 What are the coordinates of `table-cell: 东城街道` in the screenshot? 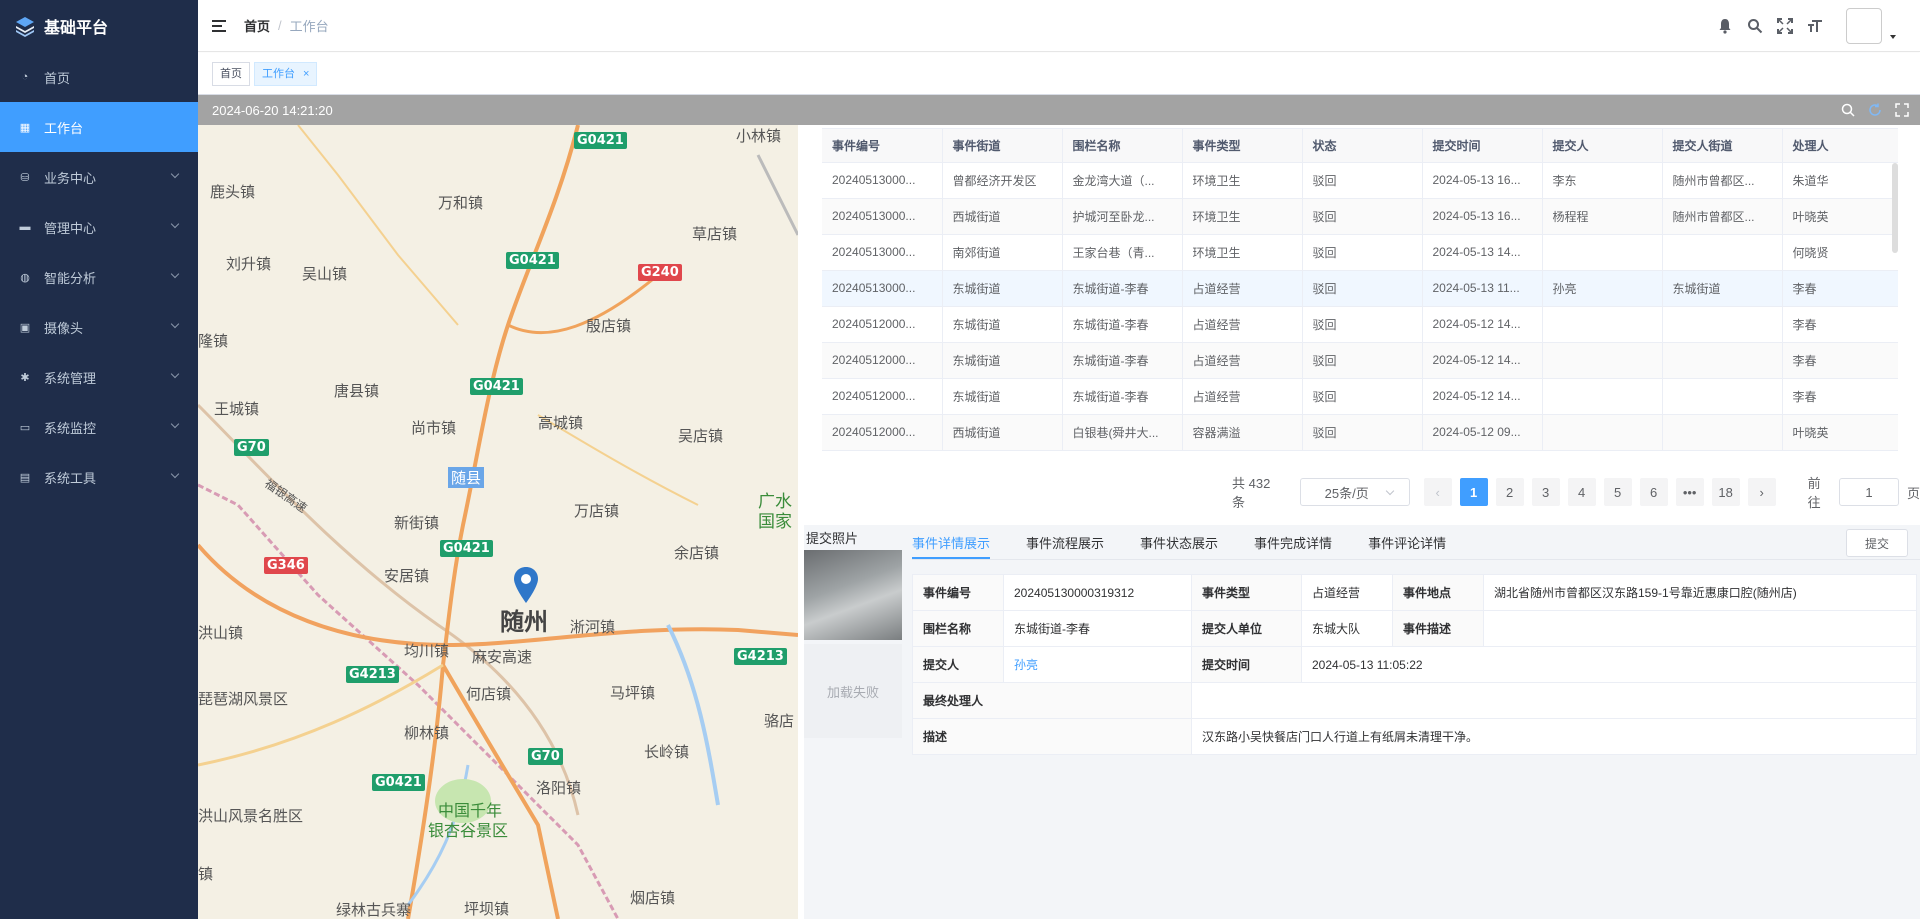 It's located at (1002, 396).